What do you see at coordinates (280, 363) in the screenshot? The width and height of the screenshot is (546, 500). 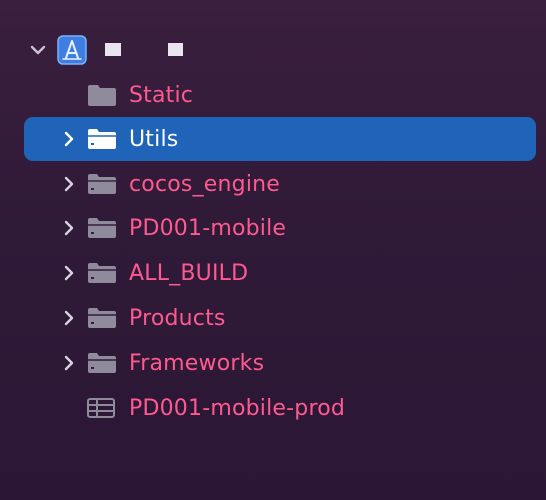 I see `navigator-item-frameworks: Frameworks` at bounding box center [280, 363].